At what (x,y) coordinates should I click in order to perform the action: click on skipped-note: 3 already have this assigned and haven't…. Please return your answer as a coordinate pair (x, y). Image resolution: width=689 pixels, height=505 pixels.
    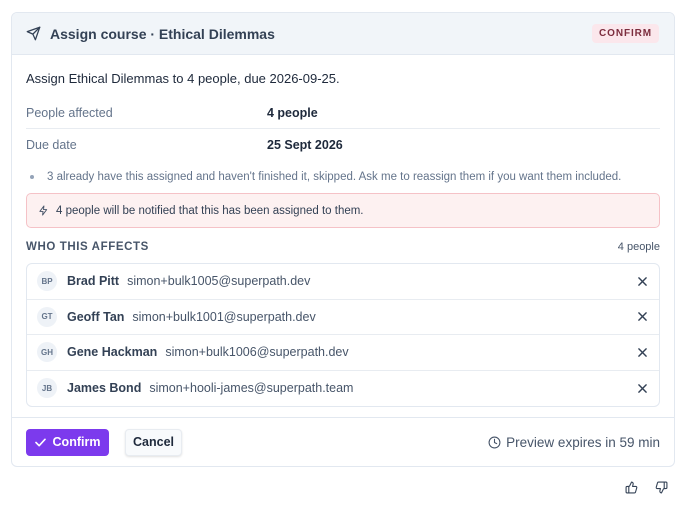
    Looking at the image, I should click on (343, 177).